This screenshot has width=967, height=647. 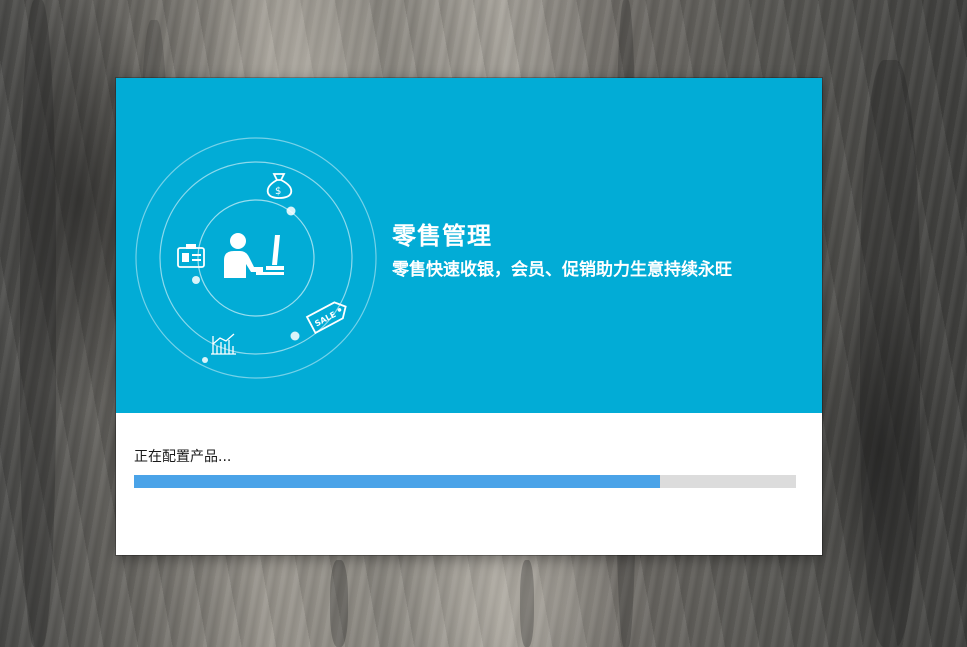 I want to click on product-title: 零售管理, so click(x=442, y=236).